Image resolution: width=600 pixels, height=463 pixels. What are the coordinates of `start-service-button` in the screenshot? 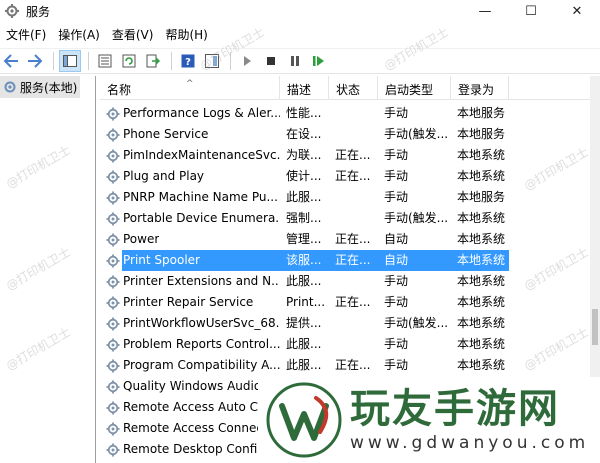 It's located at (247, 61).